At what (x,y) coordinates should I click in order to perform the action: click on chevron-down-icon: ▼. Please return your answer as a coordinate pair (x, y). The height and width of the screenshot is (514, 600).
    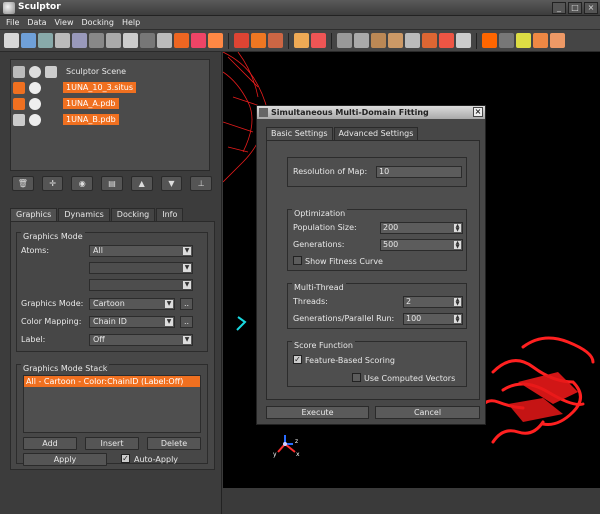
    Looking at the image, I should click on (169, 304).